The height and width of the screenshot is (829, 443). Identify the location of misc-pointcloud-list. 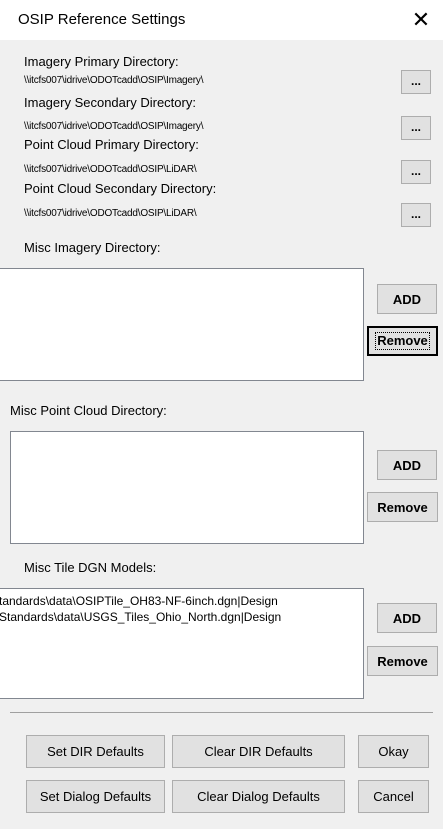
(187, 487).